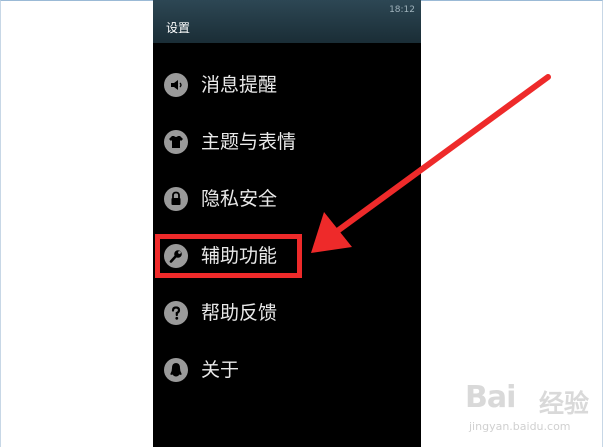 This screenshot has height=447, width=603. What do you see at coordinates (176, 370) in the screenshot?
I see `penguin-icon` at bounding box center [176, 370].